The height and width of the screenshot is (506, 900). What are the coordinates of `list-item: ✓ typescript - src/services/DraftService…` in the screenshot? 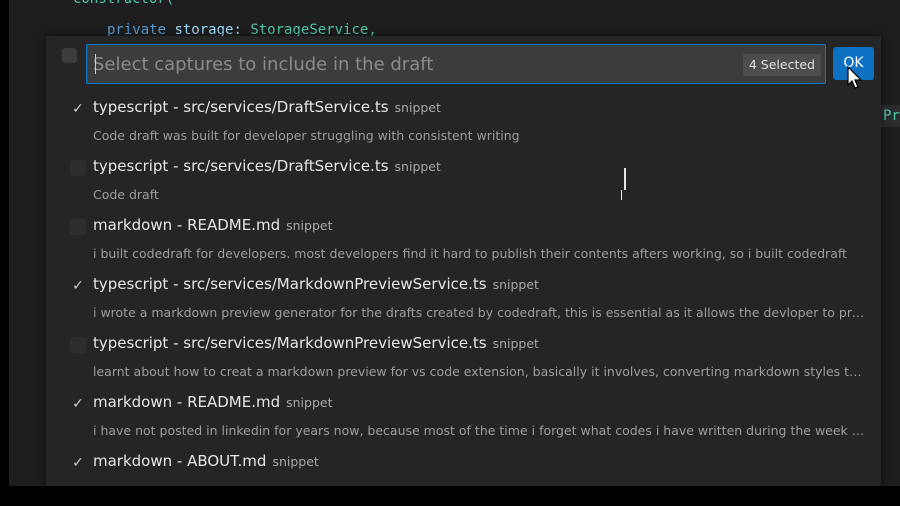 It's located at (463, 124).